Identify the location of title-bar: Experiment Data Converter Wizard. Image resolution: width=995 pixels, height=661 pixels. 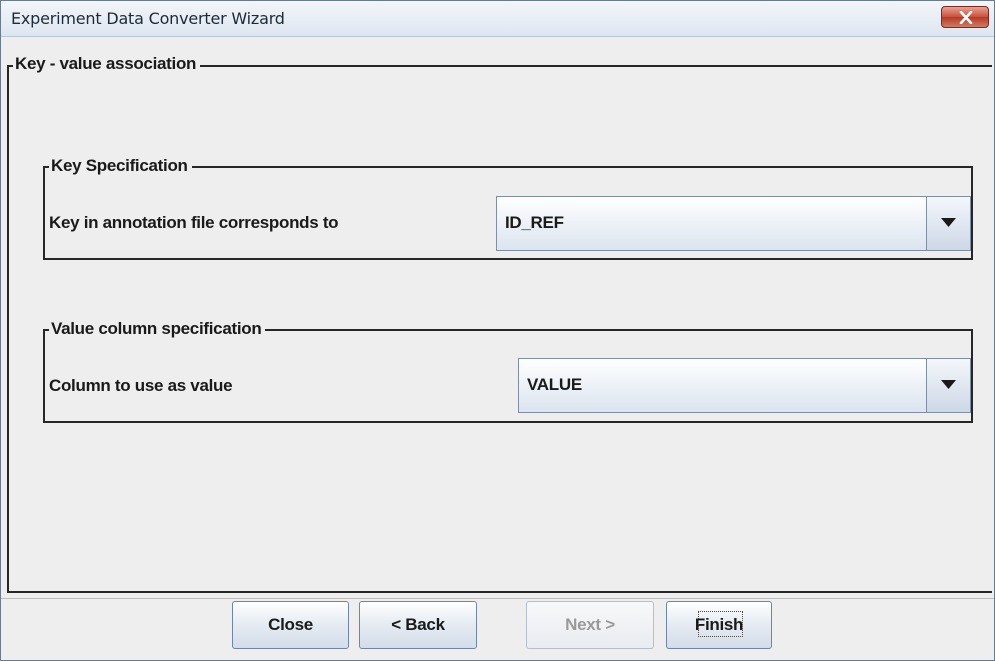
(497, 19).